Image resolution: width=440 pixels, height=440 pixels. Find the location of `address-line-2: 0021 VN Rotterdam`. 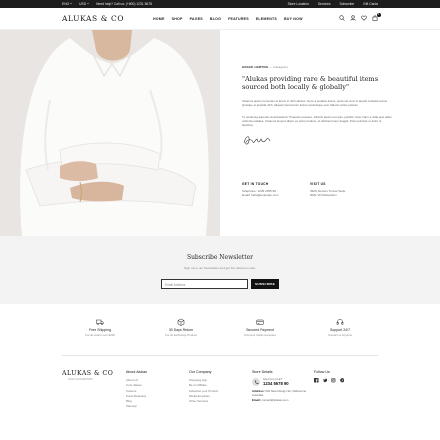

address-line-2: 0021 VN Rotterdam is located at coordinates (323, 195).